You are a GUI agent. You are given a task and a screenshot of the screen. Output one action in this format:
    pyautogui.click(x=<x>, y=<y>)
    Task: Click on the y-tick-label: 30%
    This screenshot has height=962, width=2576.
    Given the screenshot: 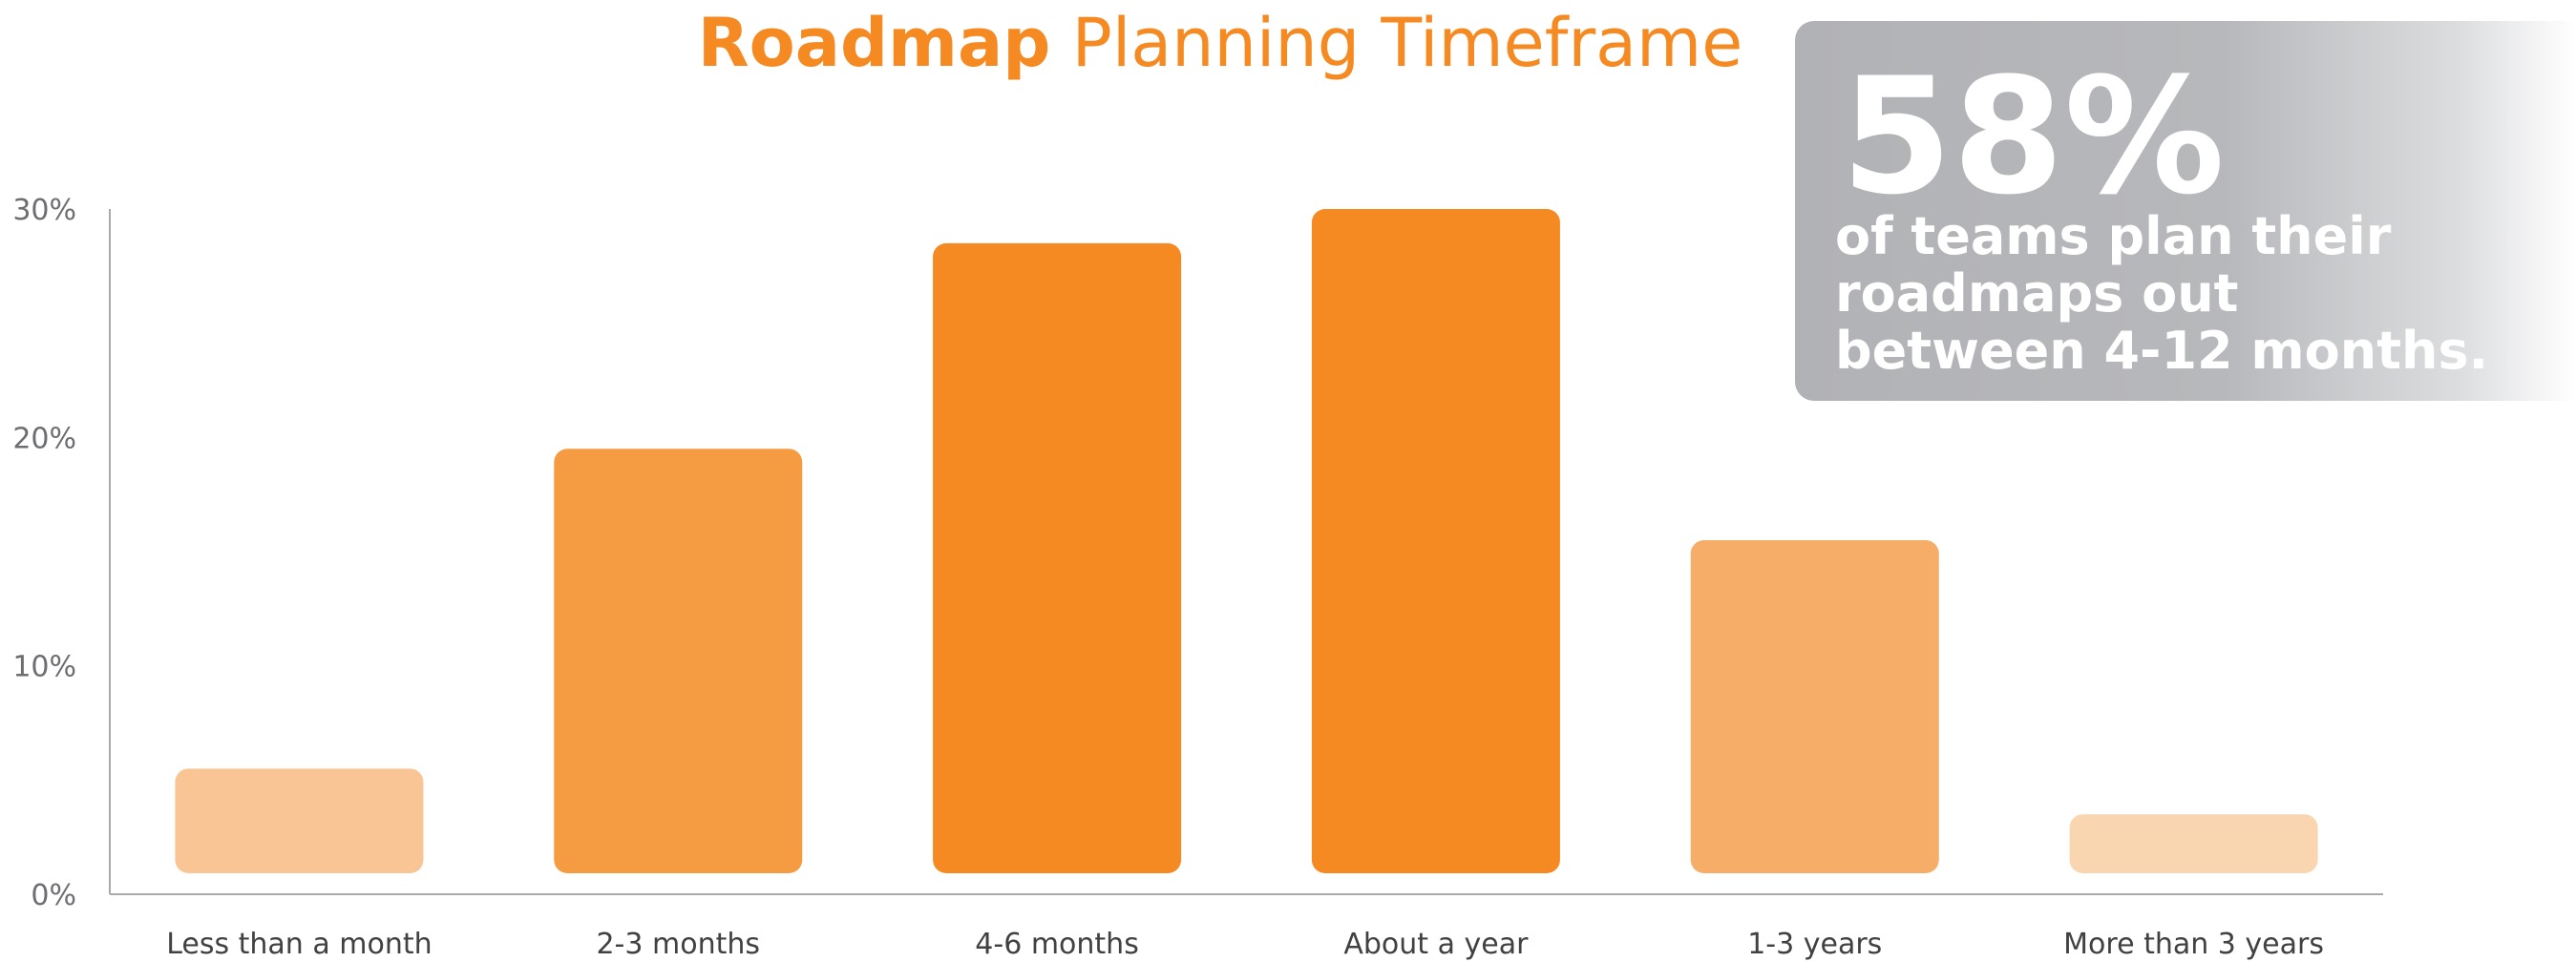 What is the action you would take?
    pyautogui.click(x=44, y=211)
    